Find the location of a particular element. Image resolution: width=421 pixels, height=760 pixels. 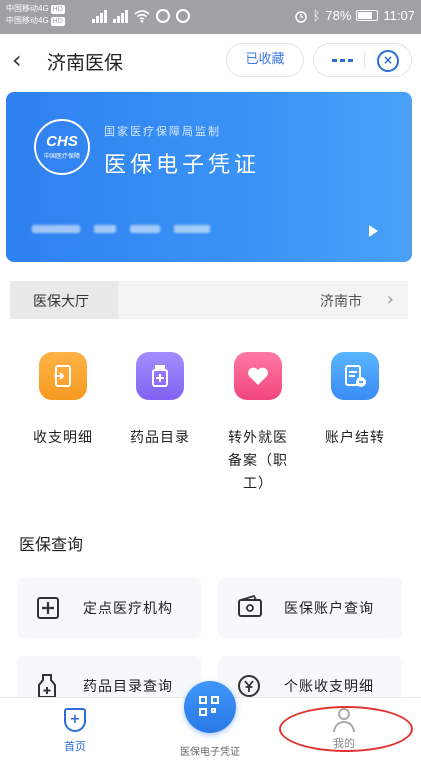

close-icon: × is located at coordinates (388, 61).